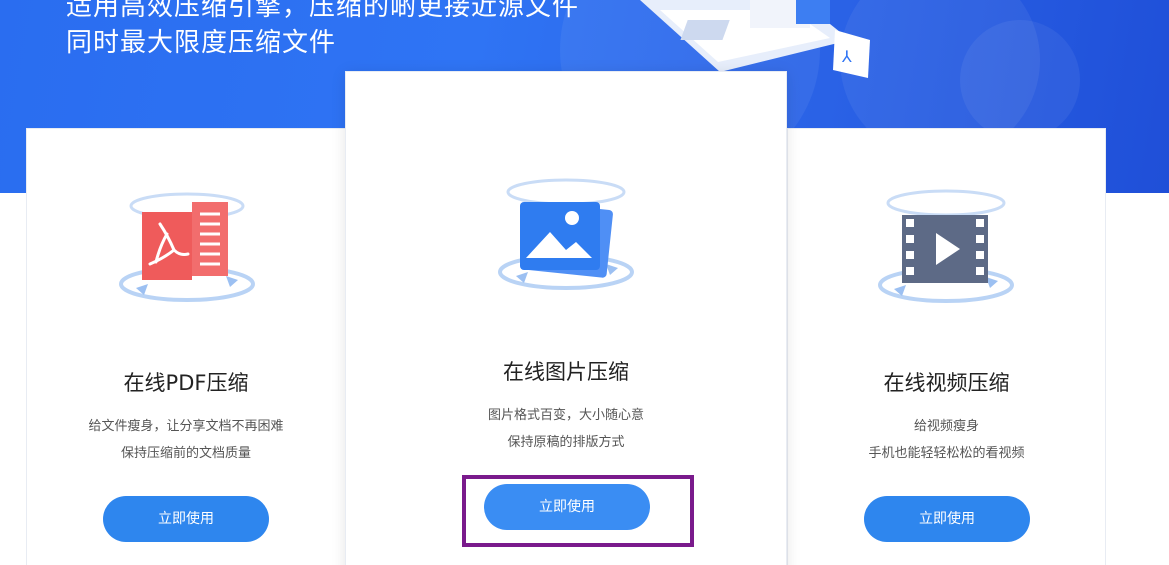 Image resolution: width=1169 pixels, height=565 pixels. What do you see at coordinates (946, 453) in the screenshot?
I see `card-description: 手机也能轻轻松松的看视频` at bounding box center [946, 453].